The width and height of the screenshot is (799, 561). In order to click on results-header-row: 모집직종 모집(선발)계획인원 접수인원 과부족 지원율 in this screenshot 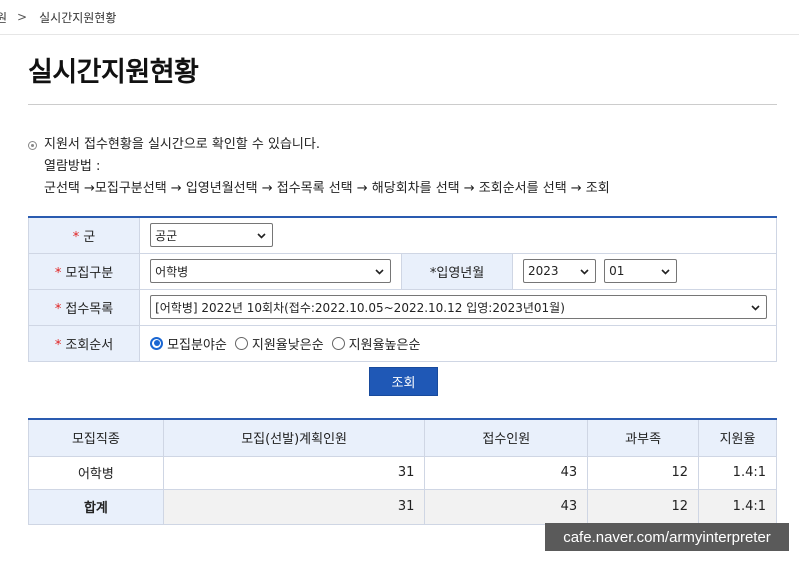, I will do `click(402, 437)`.